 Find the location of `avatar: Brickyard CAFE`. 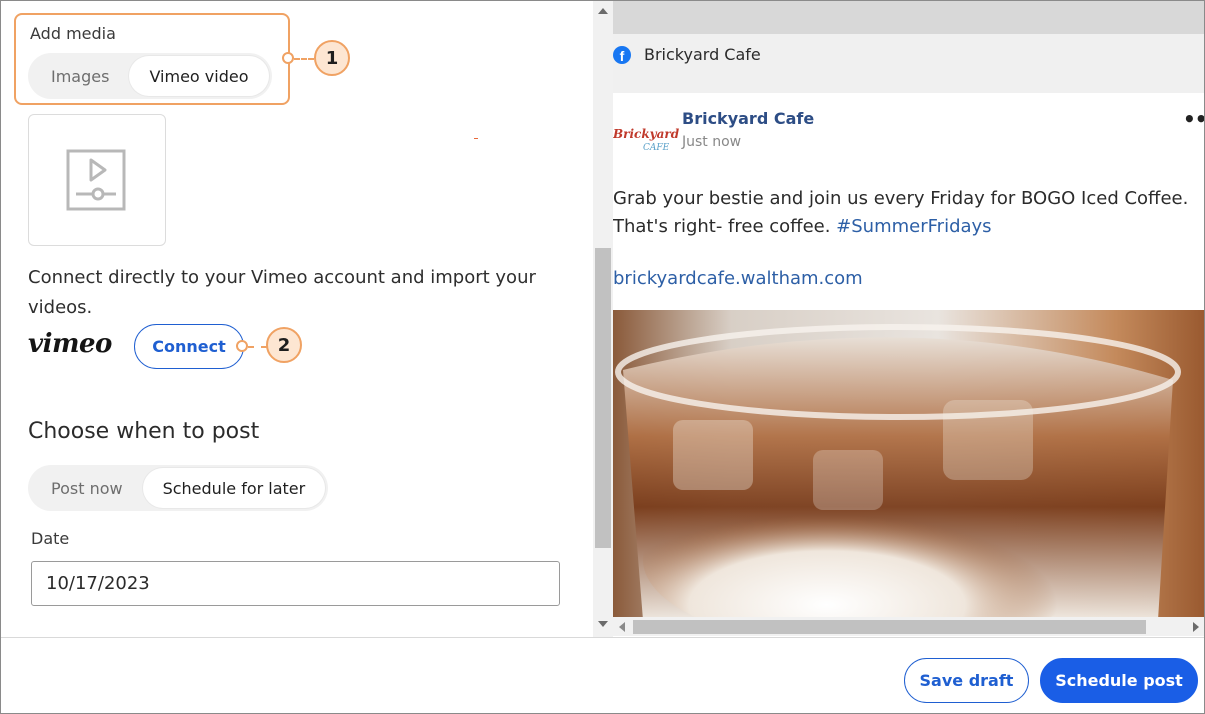

avatar: Brickyard CAFE is located at coordinates (646, 138).